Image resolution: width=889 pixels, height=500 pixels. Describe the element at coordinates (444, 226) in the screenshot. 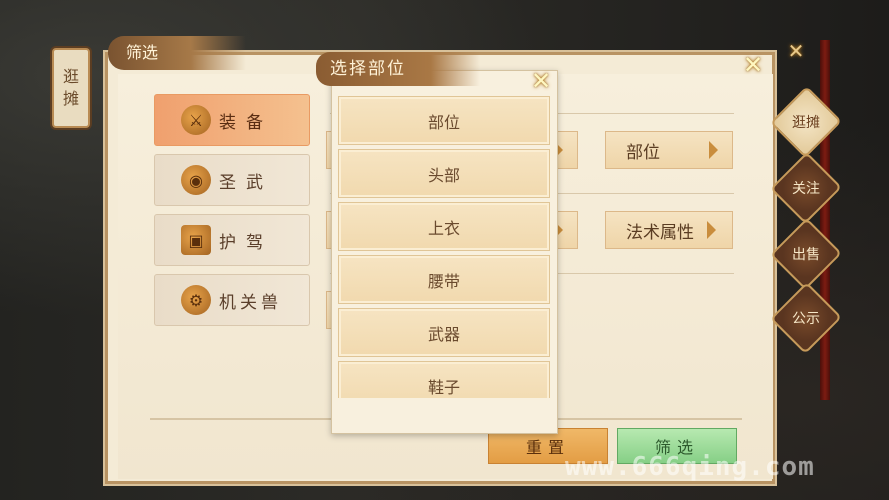

I see `dropdown-option: 上衣` at that location.